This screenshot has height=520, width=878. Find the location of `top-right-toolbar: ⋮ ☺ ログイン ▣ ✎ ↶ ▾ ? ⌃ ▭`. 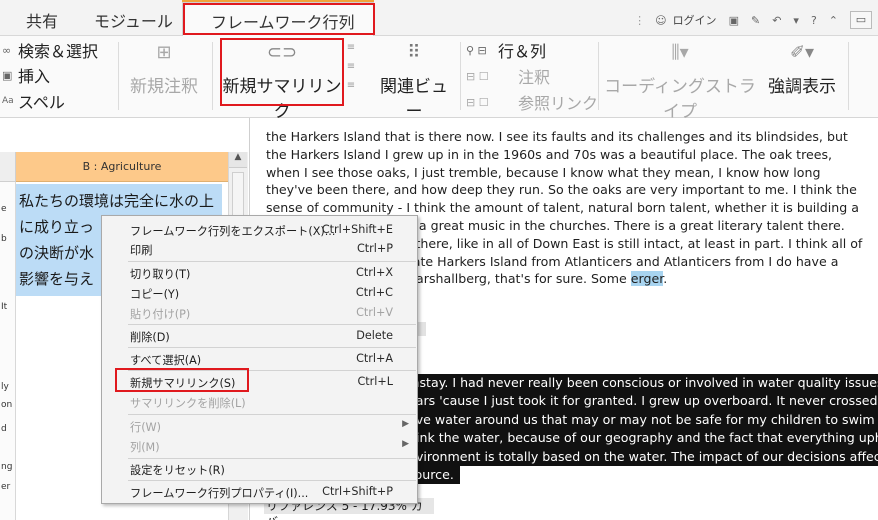

top-right-toolbar: ⋮ ☺ ログイン ▣ ✎ ↶ ▾ ? ⌃ ▭ is located at coordinates (756, 20).